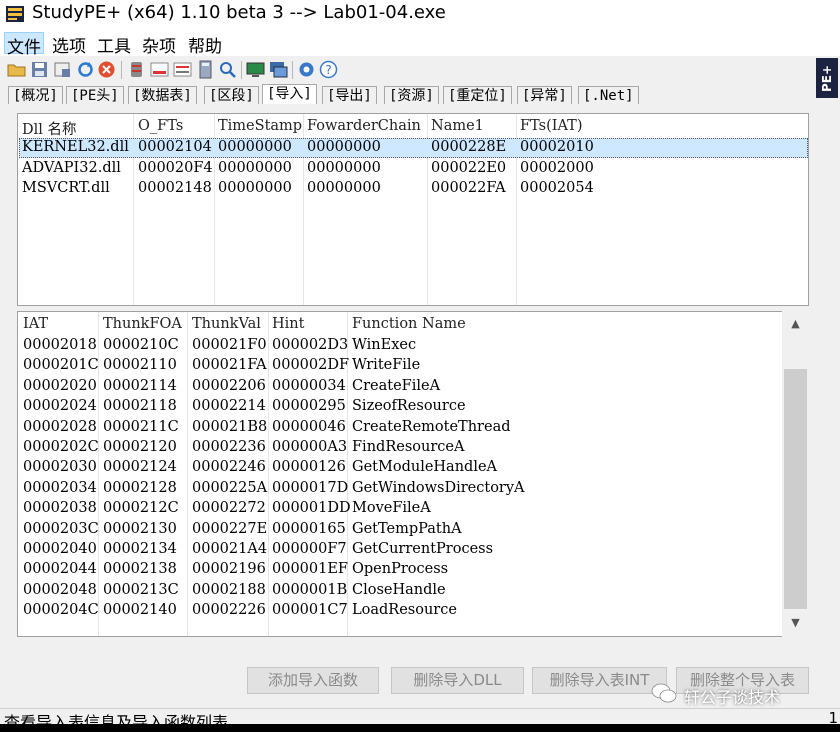 This screenshot has height=732, width=840. Describe the element at coordinates (309, 406) in the screenshot. I see `function-row-hint-cell: 00000295` at that location.